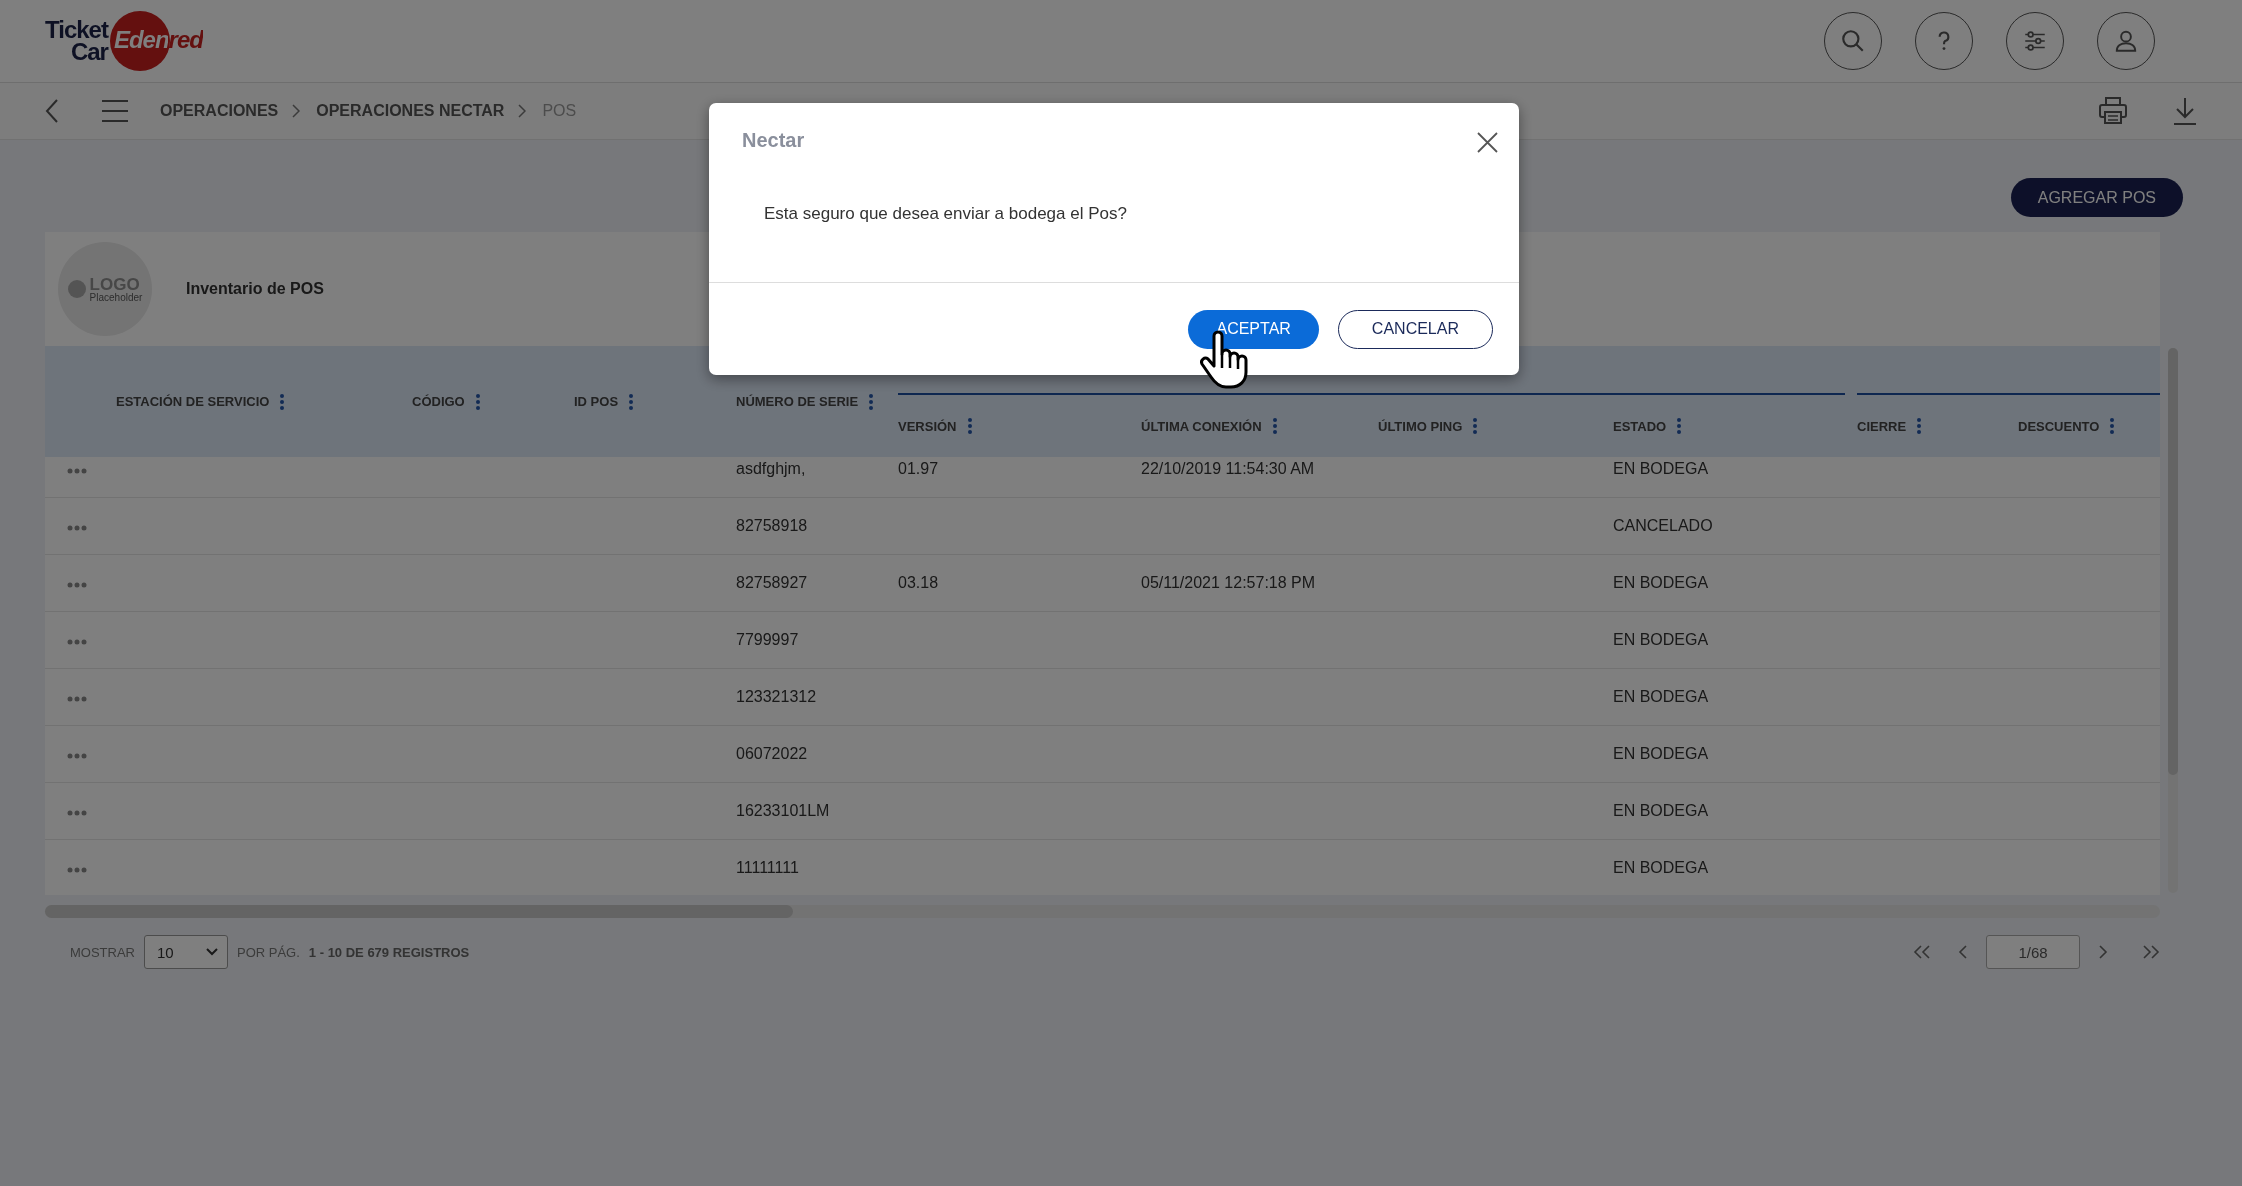 The height and width of the screenshot is (1186, 2242). What do you see at coordinates (2113, 111) in the screenshot?
I see `printer-icon` at bounding box center [2113, 111].